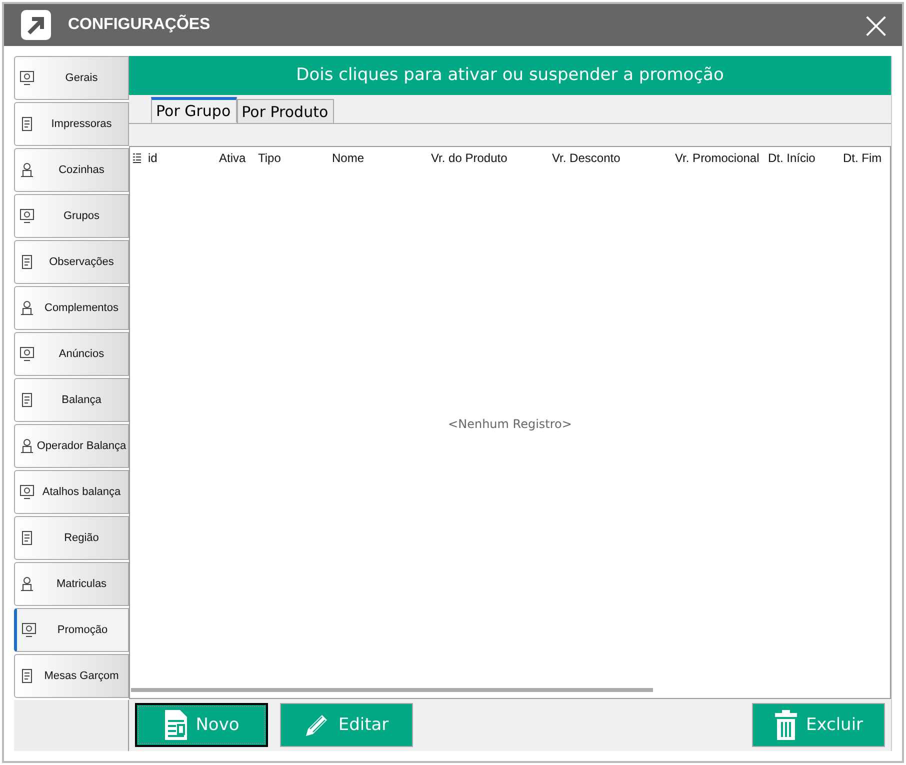 The width and height of the screenshot is (906, 765). I want to click on column-header: Ativa, so click(235, 158).